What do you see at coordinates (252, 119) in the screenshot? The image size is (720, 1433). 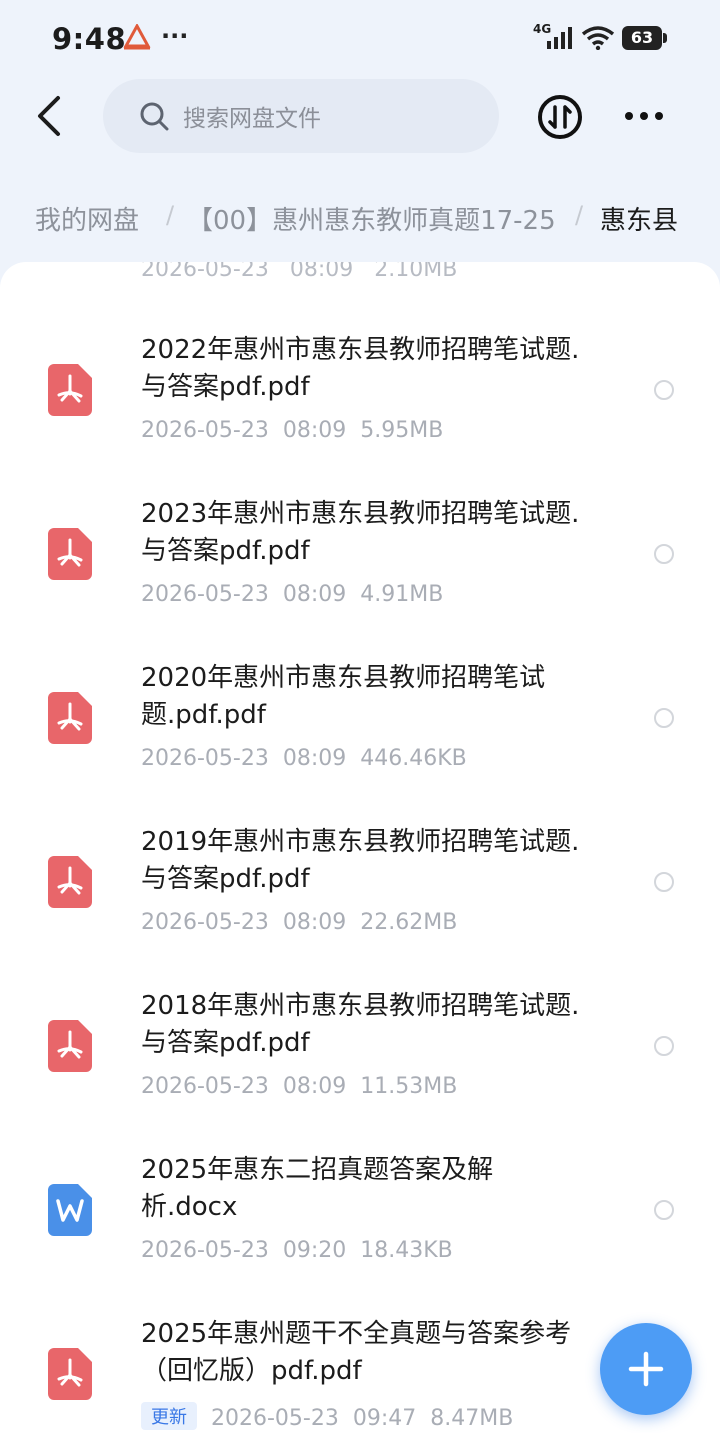 I see `search-placeholder: 搜索网盘文件` at bounding box center [252, 119].